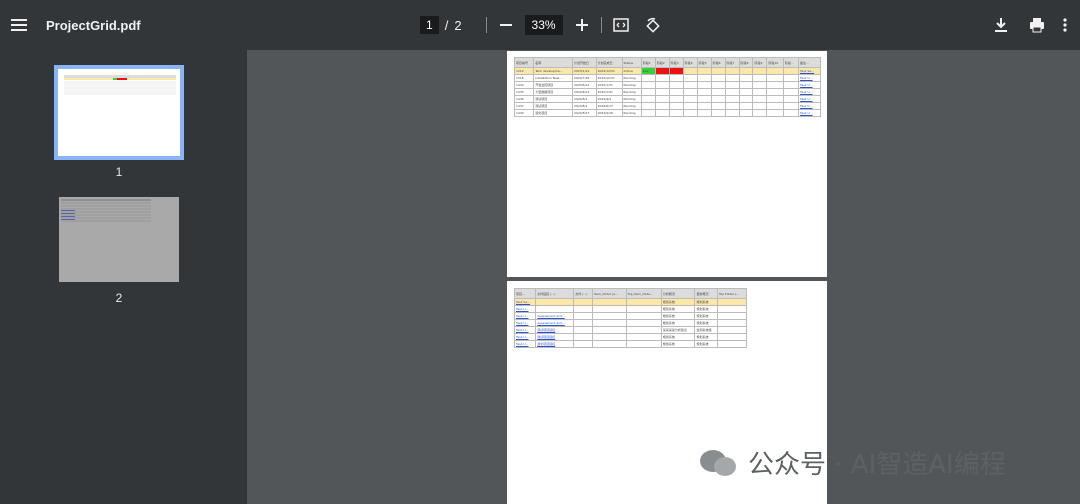 The height and width of the screenshot is (504, 1080). What do you see at coordinates (524, 99) in the screenshot?
I see `table-cell: 1436` at bounding box center [524, 99].